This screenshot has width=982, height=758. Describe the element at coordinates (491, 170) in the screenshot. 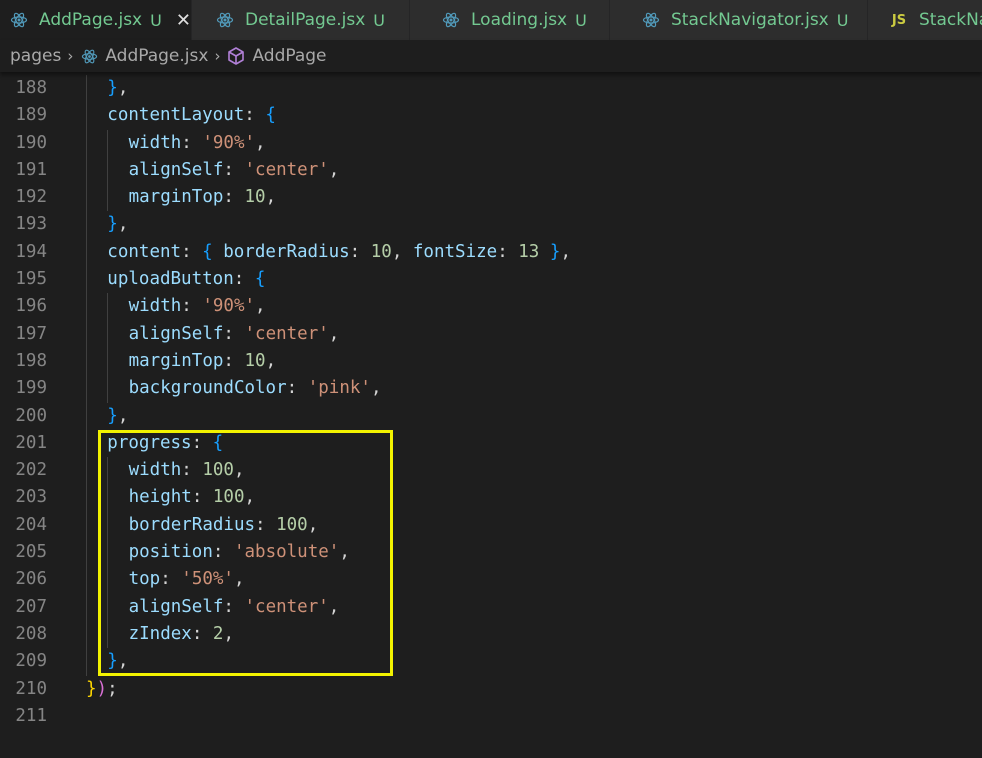

I see `code-line: 191 alignSelf: 'center',` at that location.